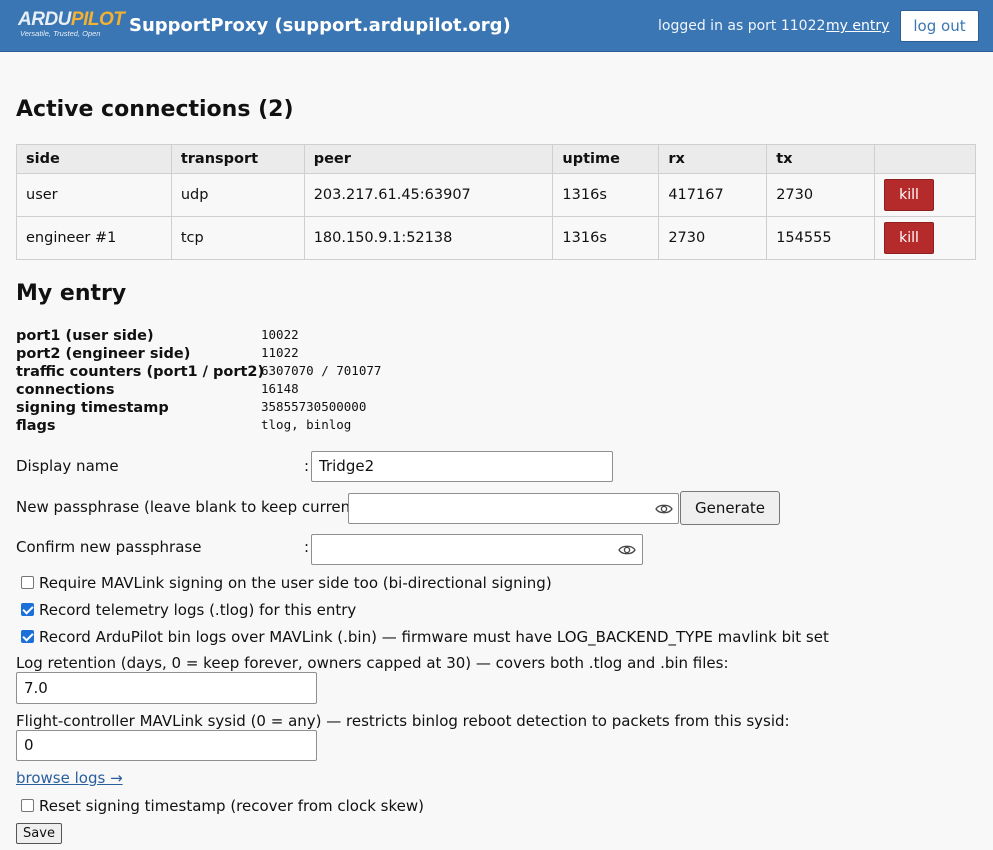  I want to click on col-header-rx: rx, so click(713, 159).